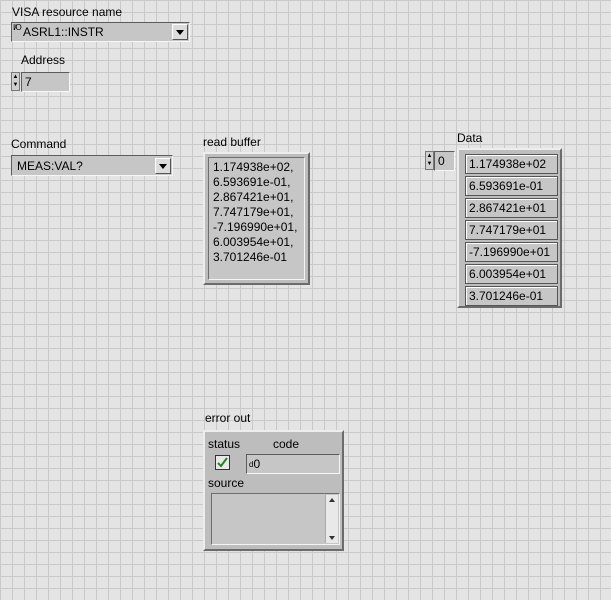 The width and height of the screenshot is (611, 600). I want to click on data-label: Data, so click(470, 138).